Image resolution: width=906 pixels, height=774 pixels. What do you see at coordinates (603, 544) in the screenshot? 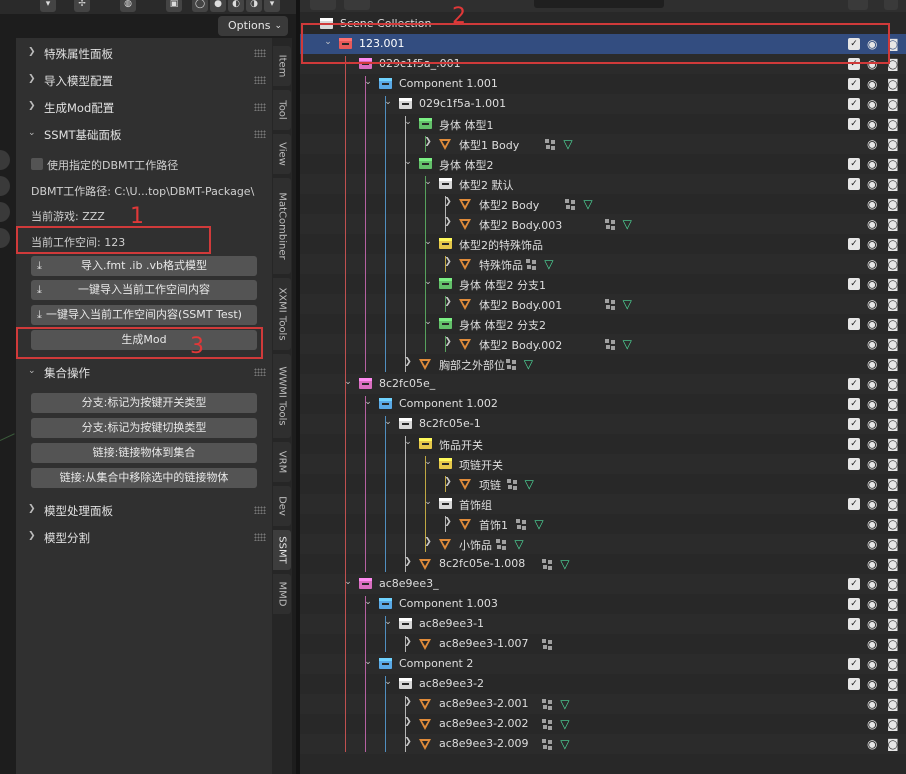
I see `object-row: ❯ 小饰品 ▽ ◉ ◙` at bounding box center [603, 544].